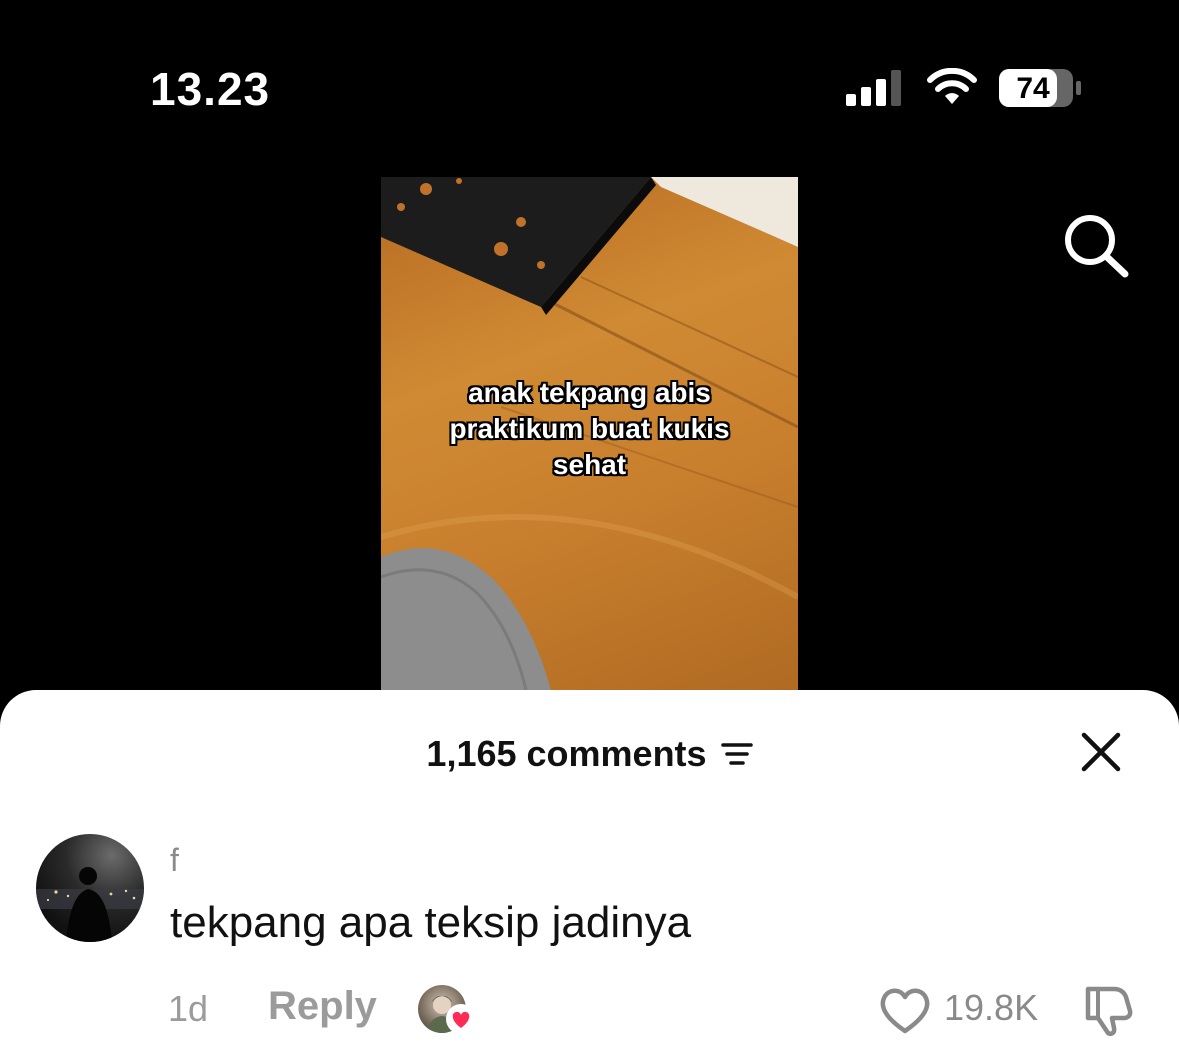 The height and width of the screenshot is (1048, 1179). I want to click on comment-count: 1,165 comments, so click(566, 753).